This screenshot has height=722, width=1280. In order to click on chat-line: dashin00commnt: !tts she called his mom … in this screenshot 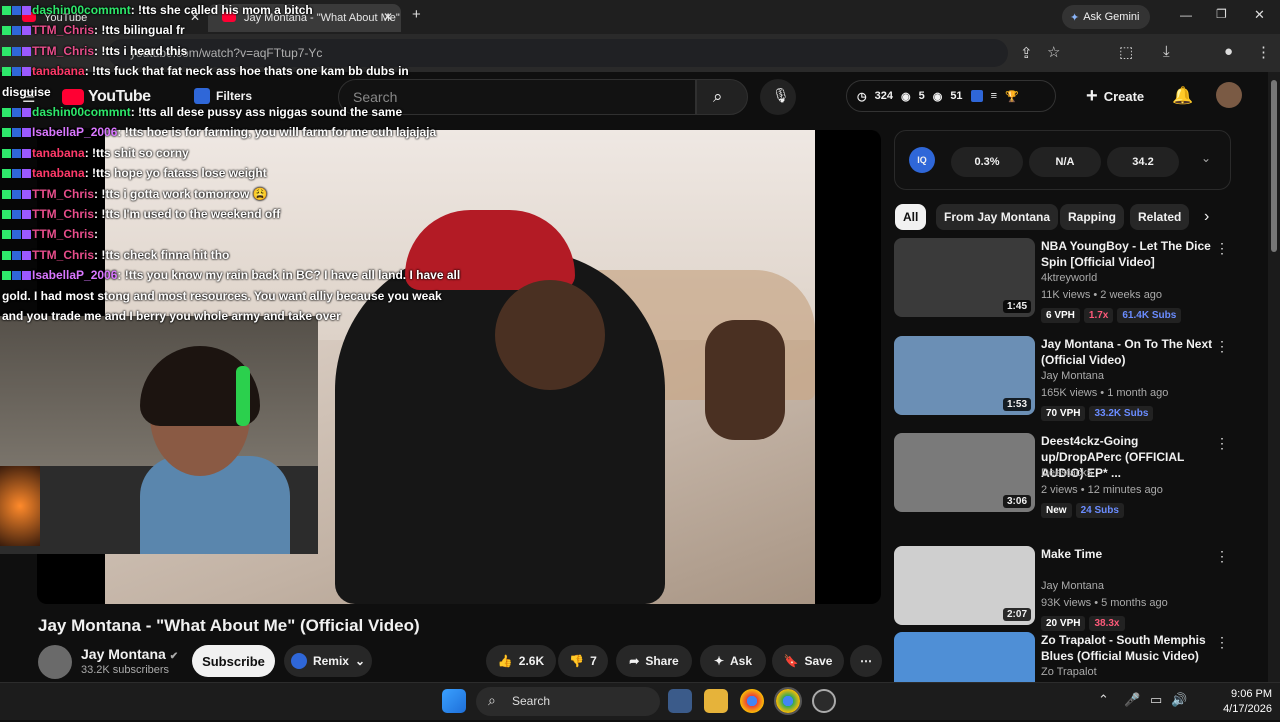, I will do `click(215, 10)`.